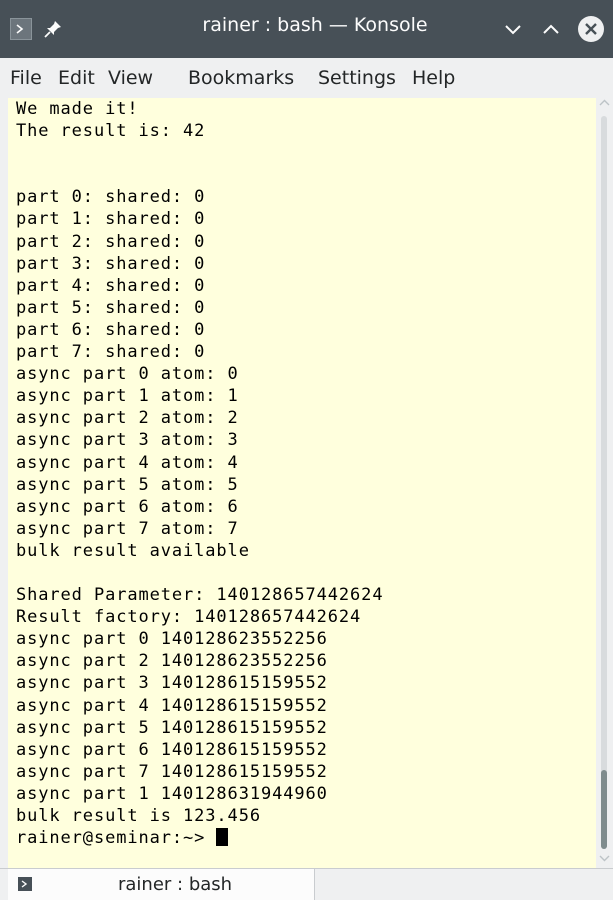  What do you see at coordinates (604, 103) in the screenshot?
I see `scroll-up-icon` at bounding box center [604, 103].